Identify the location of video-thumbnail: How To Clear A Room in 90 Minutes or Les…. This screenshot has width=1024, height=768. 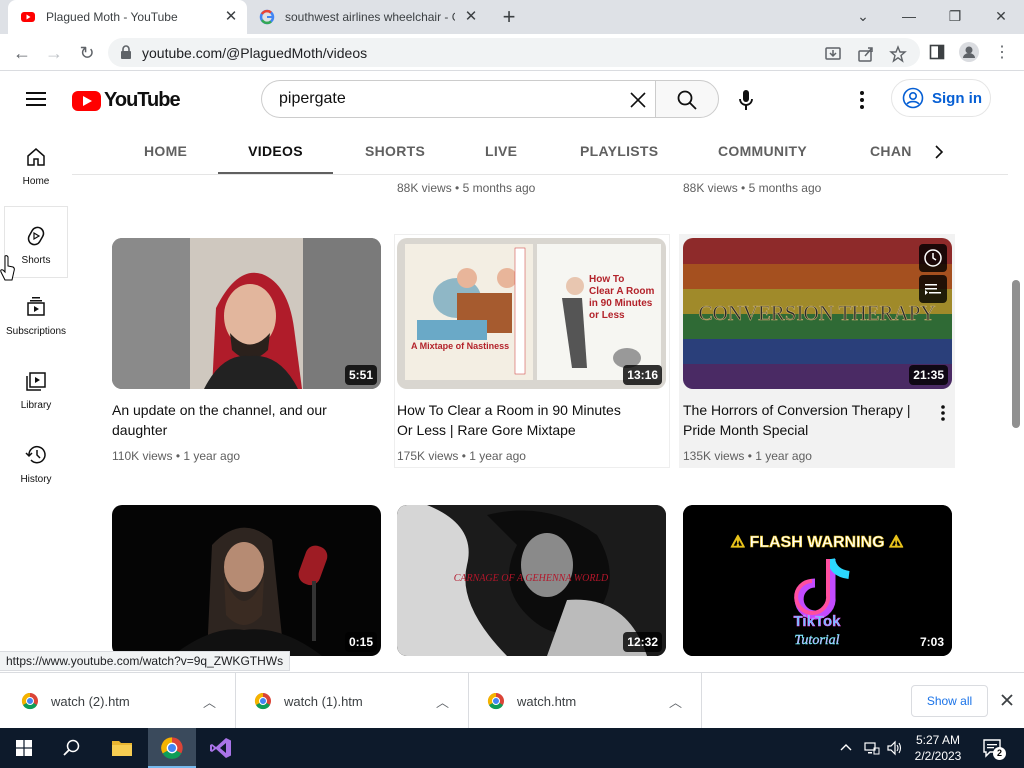
(531, 313).